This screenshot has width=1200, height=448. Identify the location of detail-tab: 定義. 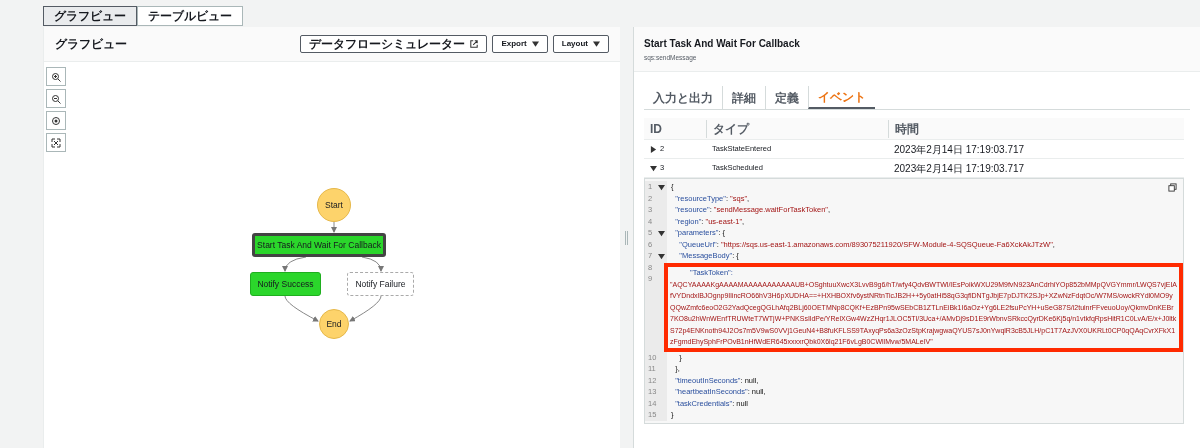
(786, 97).